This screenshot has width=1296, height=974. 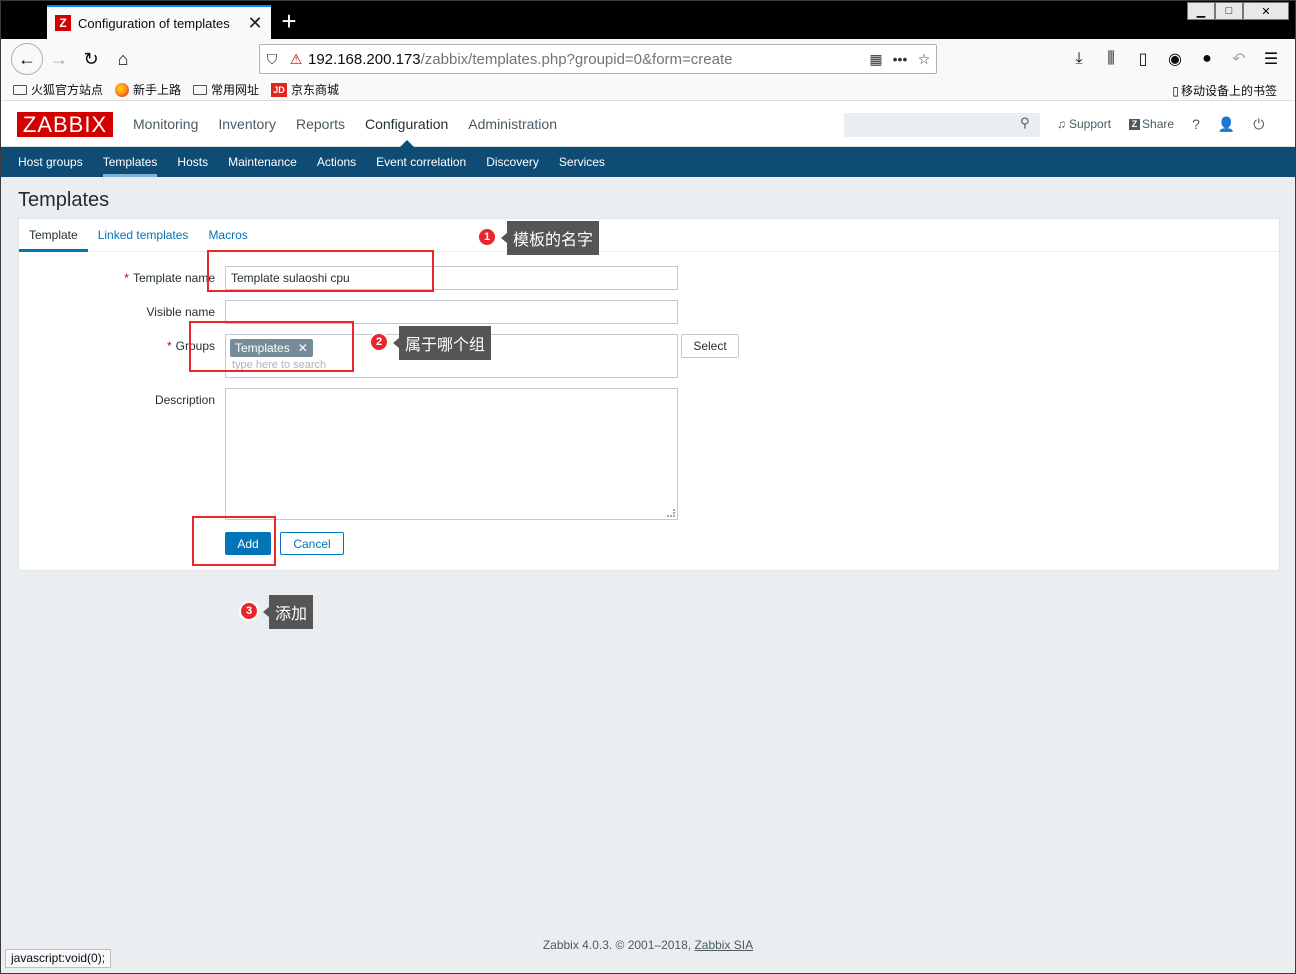 What do you see at coordinates (143, 235) in the screenshot?
I see `tab-linked-templates: Linked templates` at bounding box center [143, 235].